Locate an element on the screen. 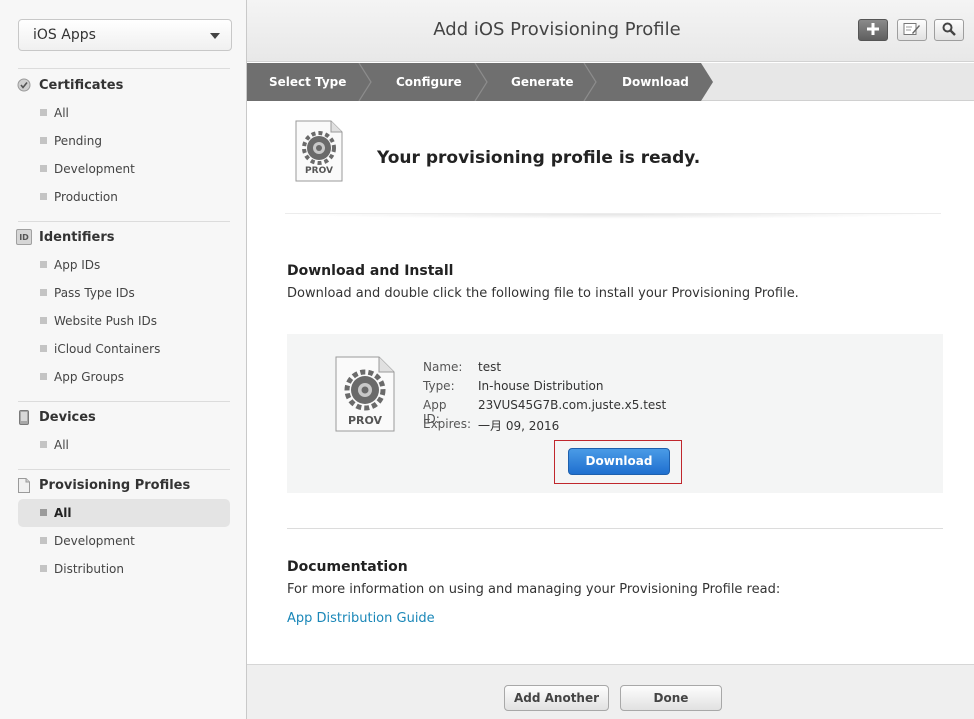  profile-type-label: Type: is located at coordinates (439, 386).